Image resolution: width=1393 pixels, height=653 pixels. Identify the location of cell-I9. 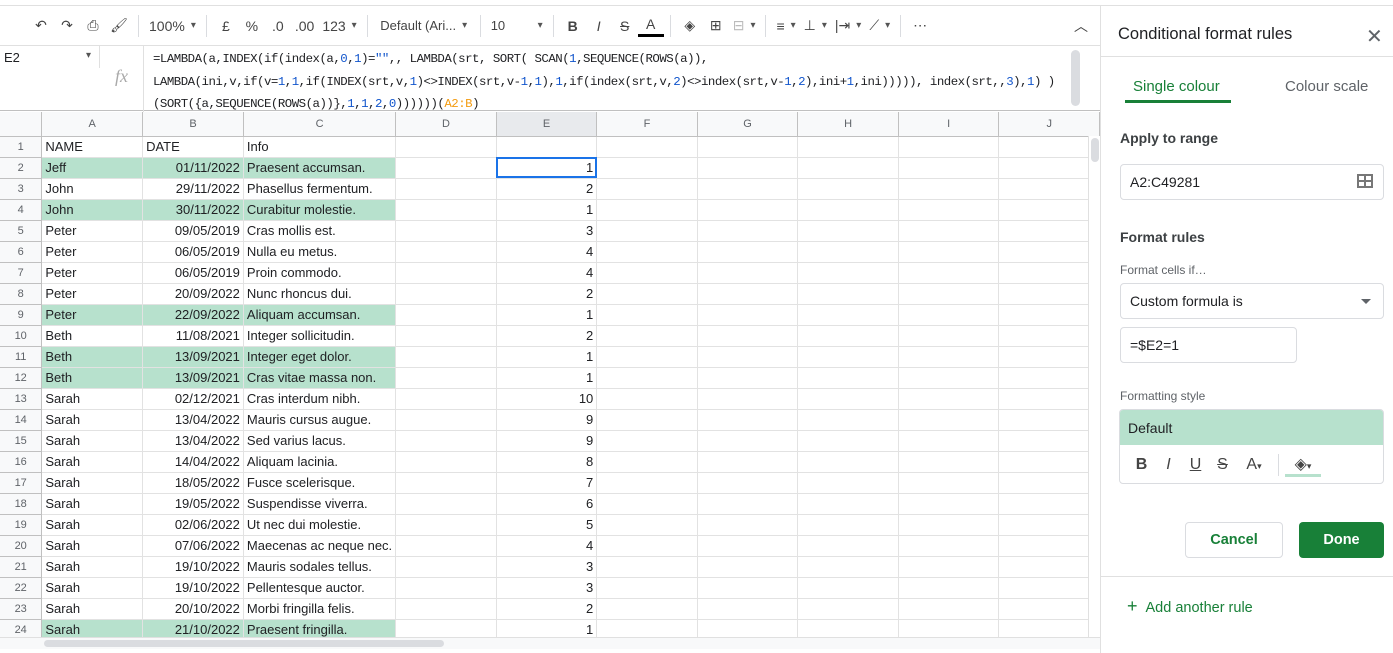
(949, 315).